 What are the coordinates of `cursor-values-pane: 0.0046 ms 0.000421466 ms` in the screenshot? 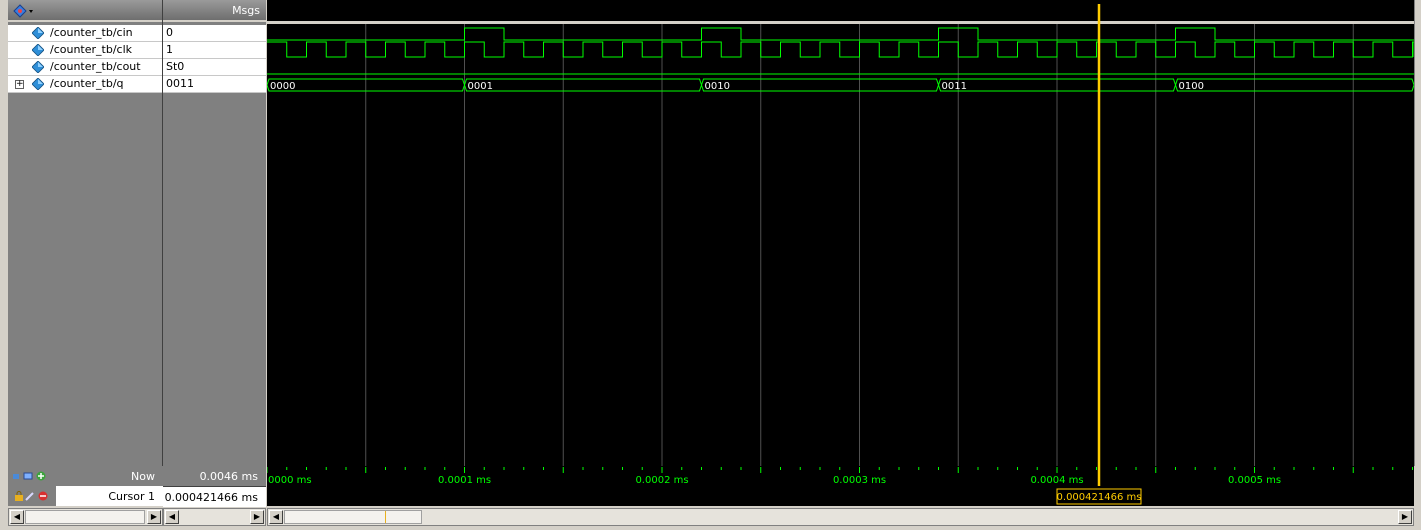 It's located at (214, 486).